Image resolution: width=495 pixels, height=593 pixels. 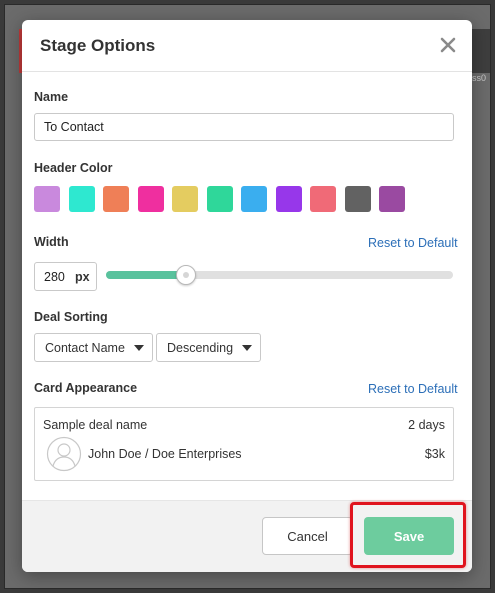 I want to click on width-slider, so click(x=279, y=275).